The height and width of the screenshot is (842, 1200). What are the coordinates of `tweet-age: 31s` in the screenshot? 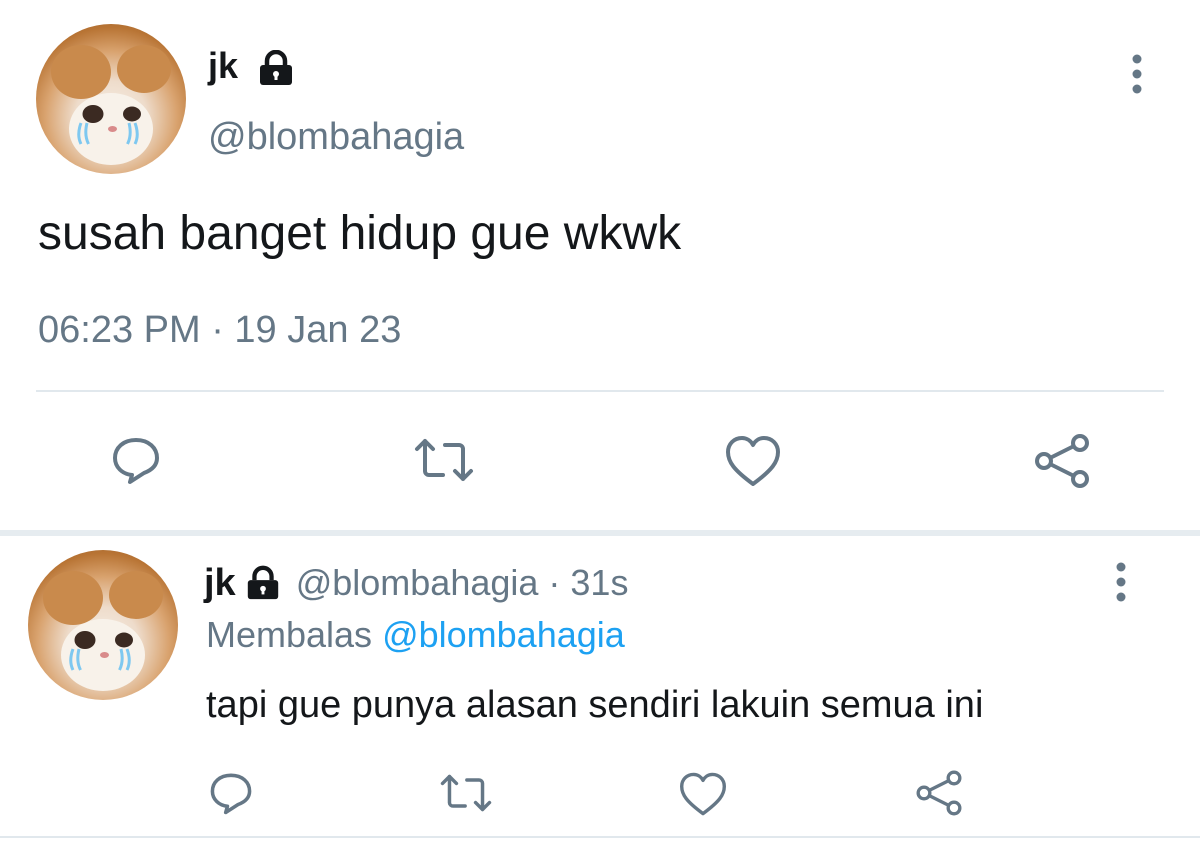 It's located at (599, 583).